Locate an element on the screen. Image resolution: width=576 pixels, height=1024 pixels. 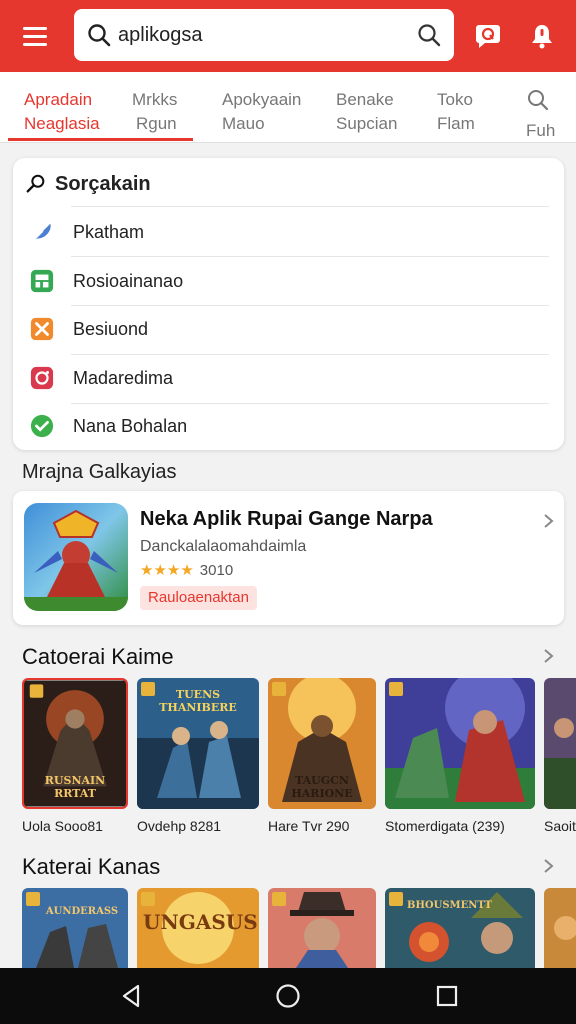
game-thumb-title: BHOUSMENTT is located at coordinates (449, 905).